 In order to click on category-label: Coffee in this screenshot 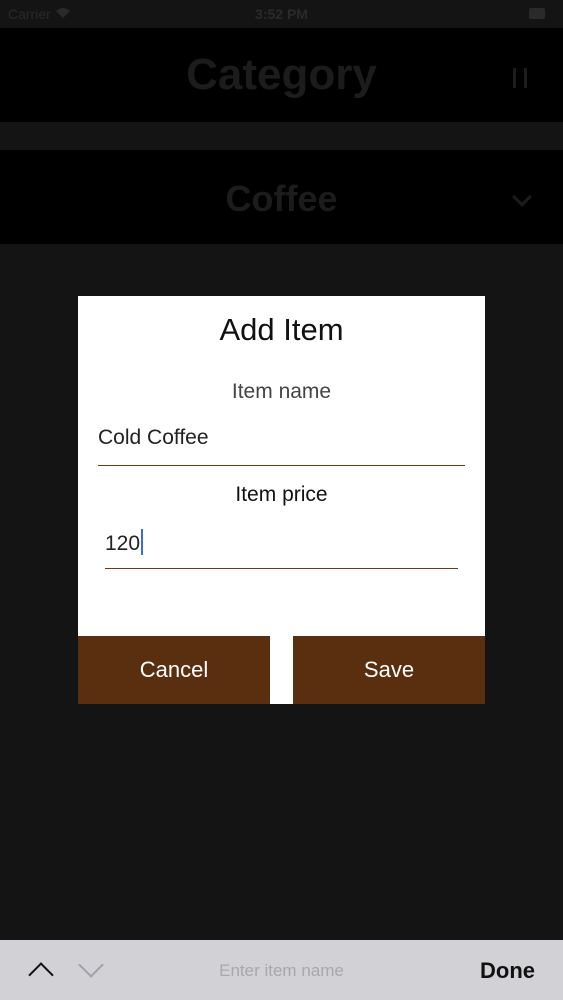, I will do `click(281, 198)`.